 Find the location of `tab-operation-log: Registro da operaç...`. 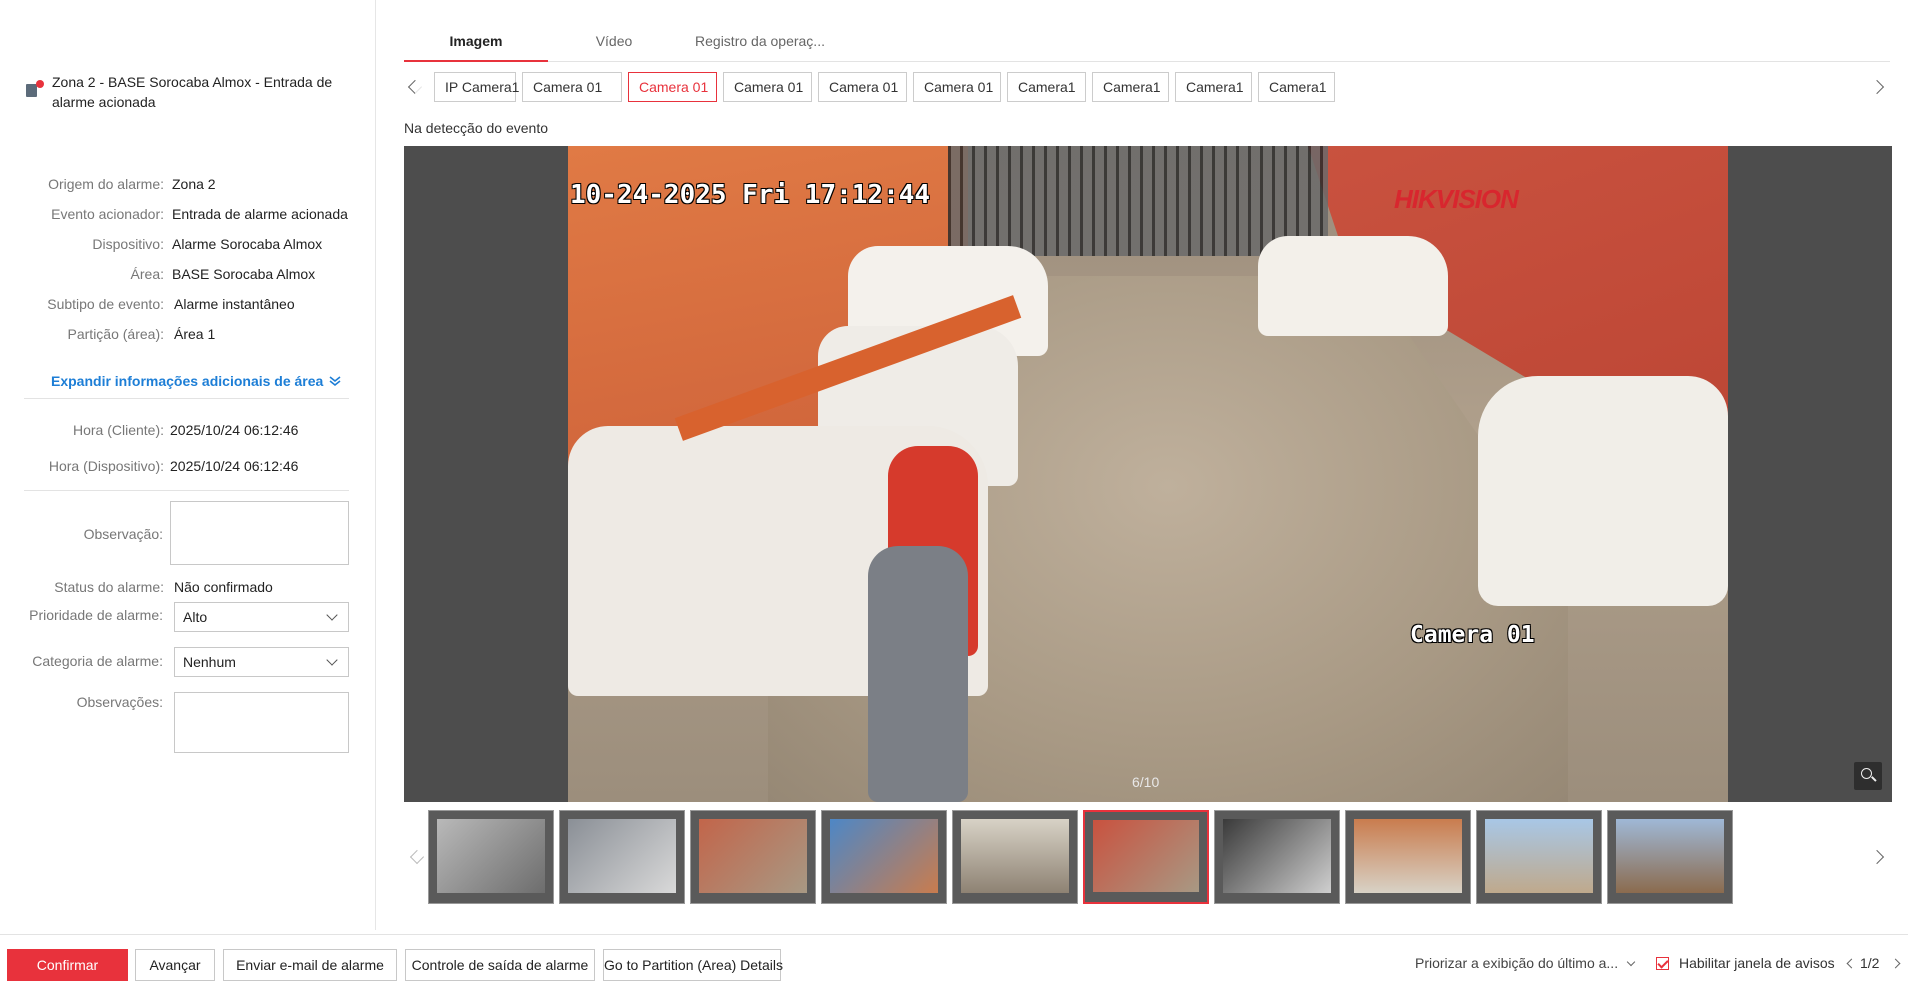

tab-operation-log: Registro da operaç... is located at coordinates (760, 45).